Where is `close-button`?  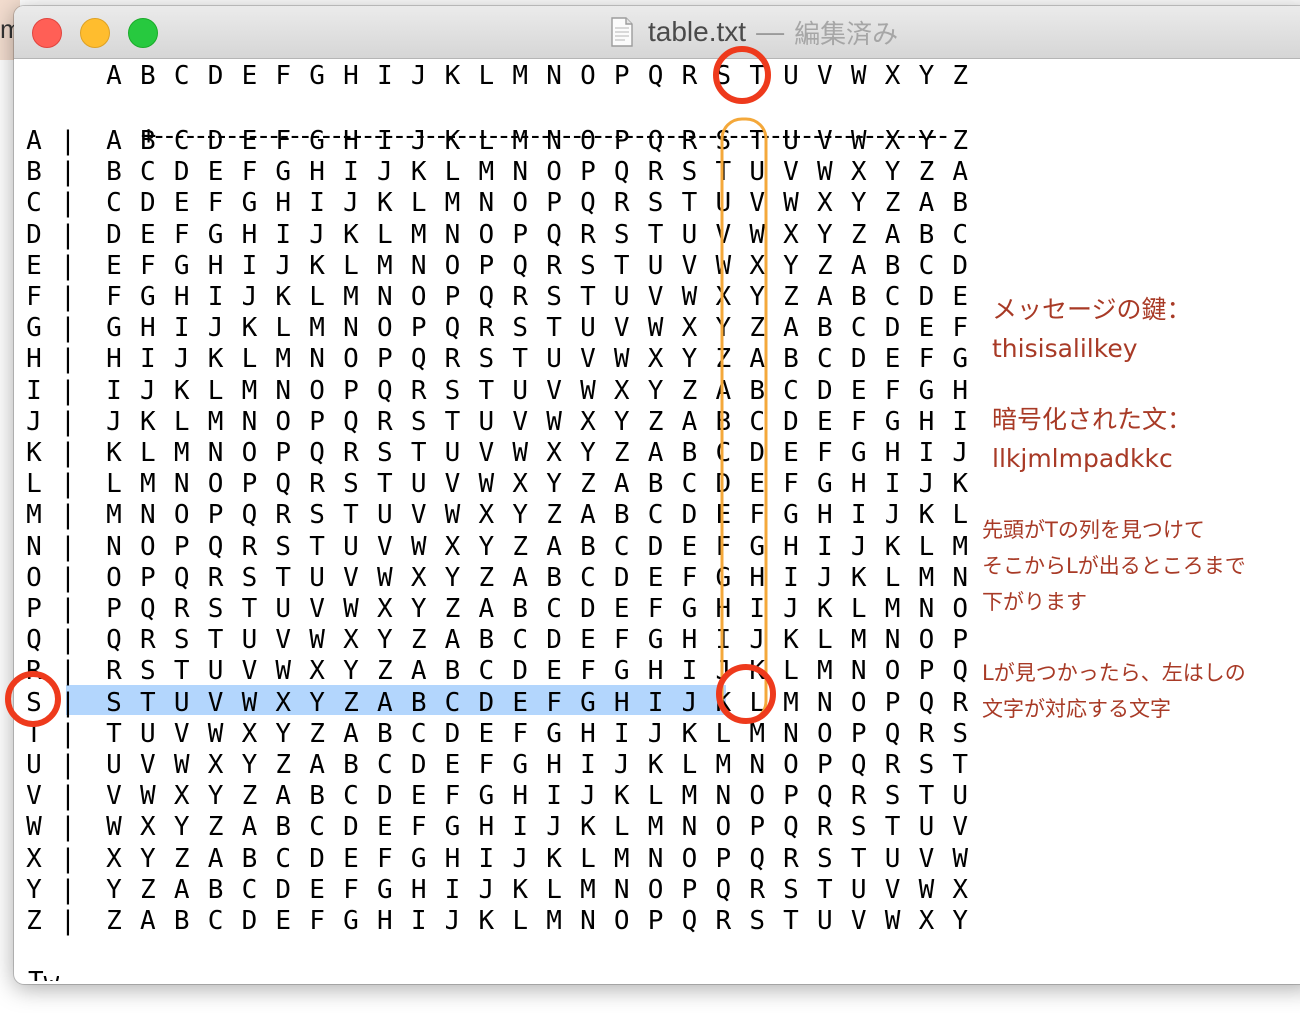 close-button is located at coordinates (47, 33).